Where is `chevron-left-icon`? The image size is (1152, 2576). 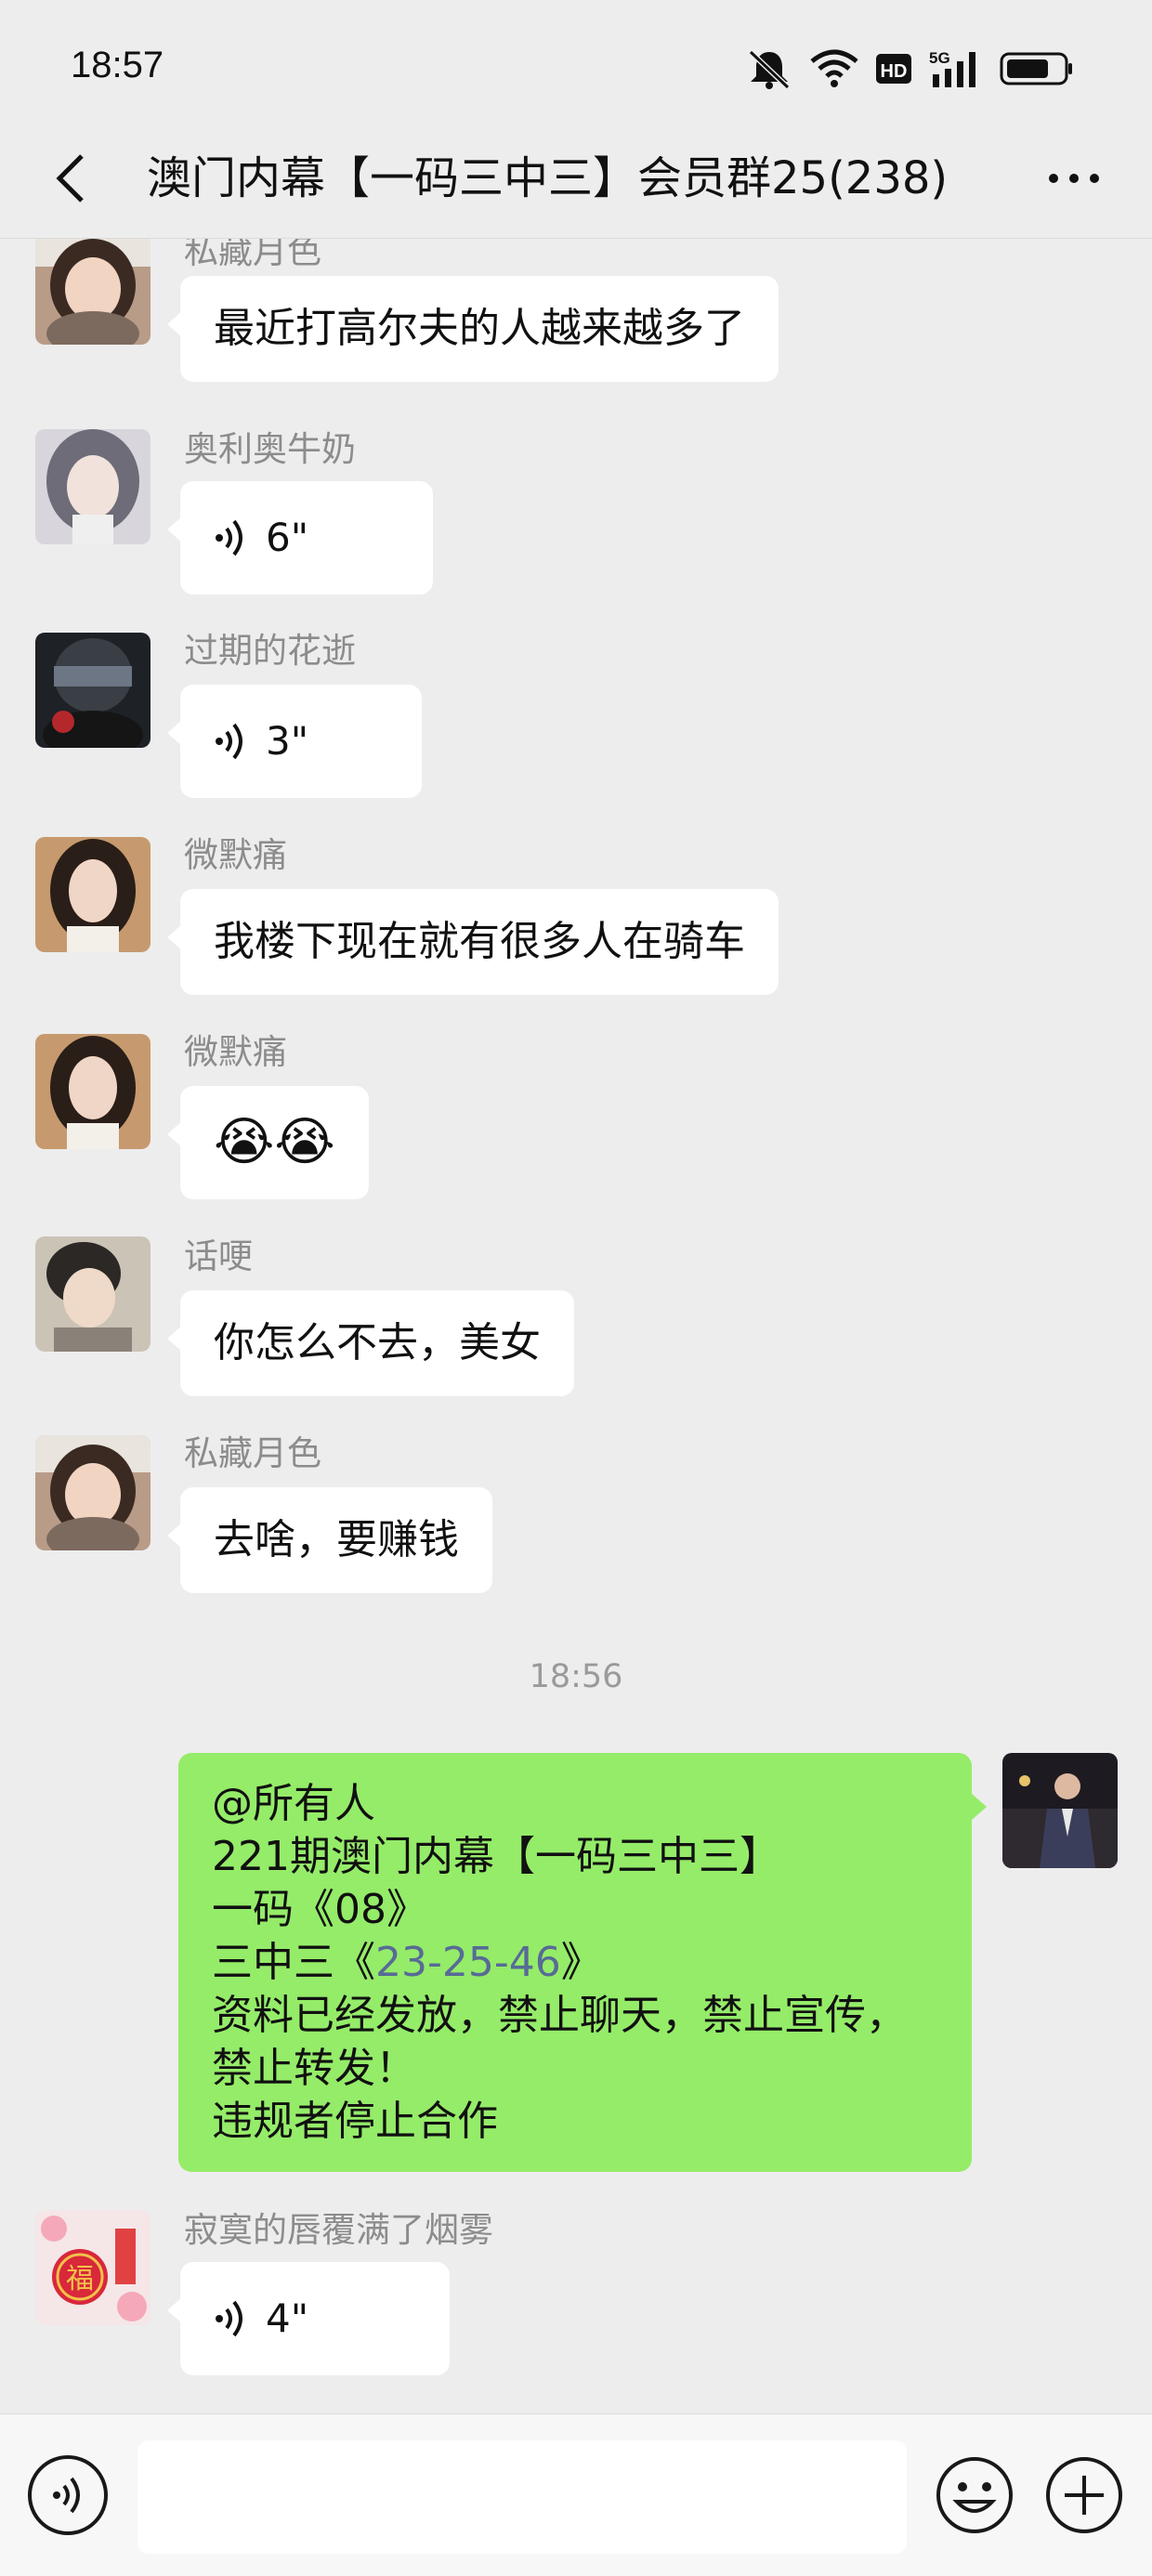 chevron-left-icon is located at coordinates (70, 179).